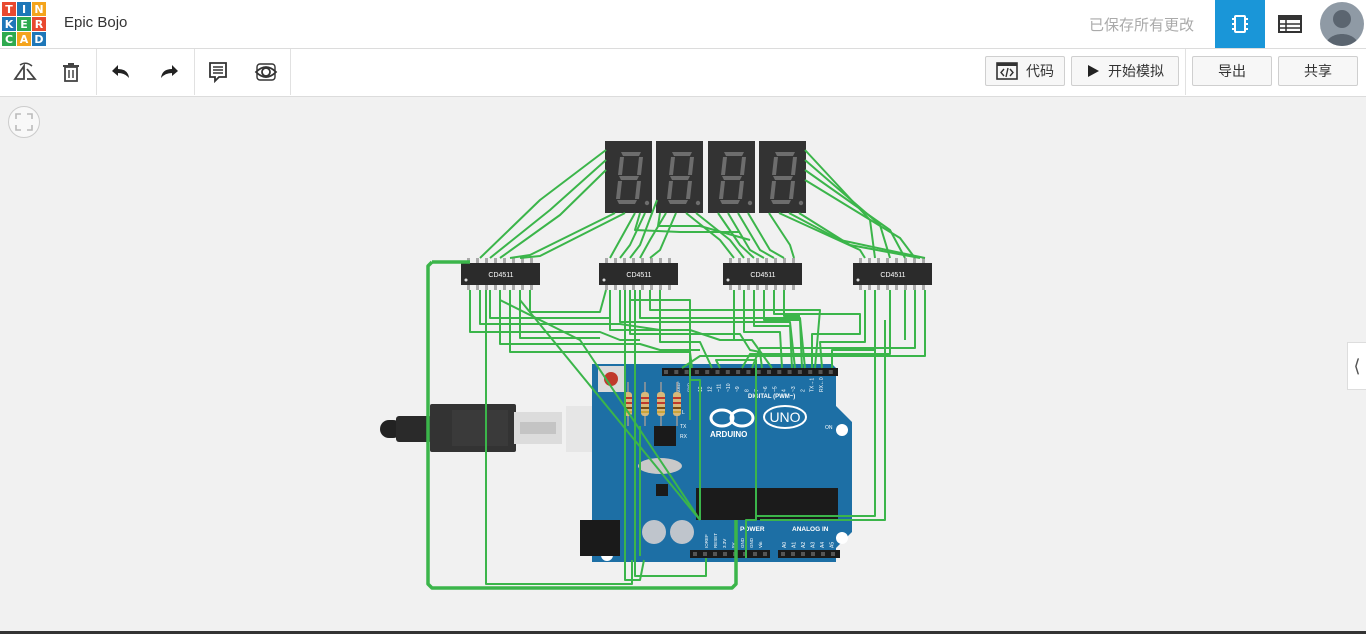 The height and width of the screenshot is (634, 1366). Describe the element at coordinates (24, 39) in the screenshot. I see `logo-letter: A` at that location.